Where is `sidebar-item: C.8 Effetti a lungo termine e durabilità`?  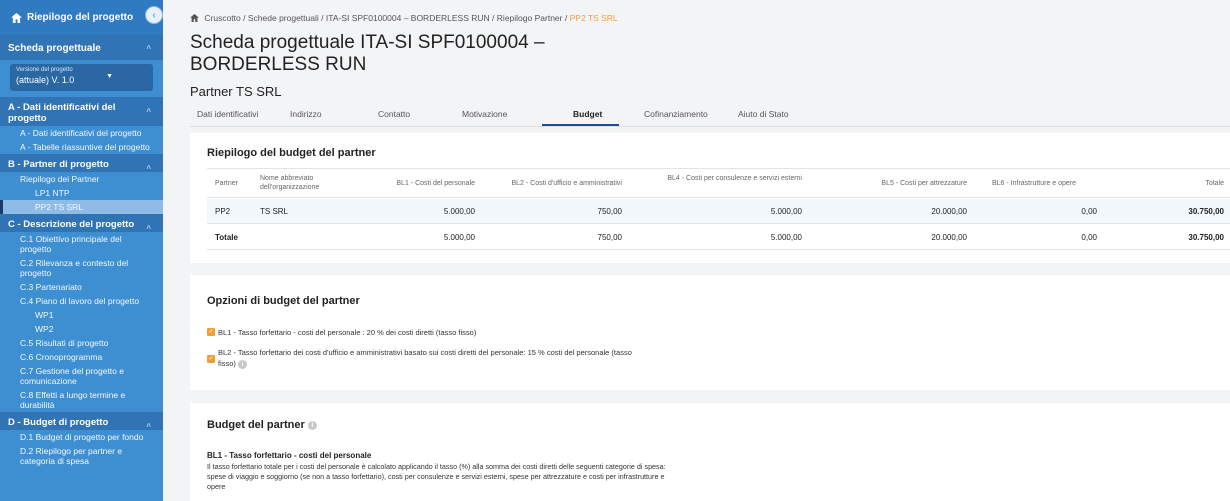
sidebar-item: C.8 Effetti a lungo termine e durabilità is located at coordinates (81, 400).